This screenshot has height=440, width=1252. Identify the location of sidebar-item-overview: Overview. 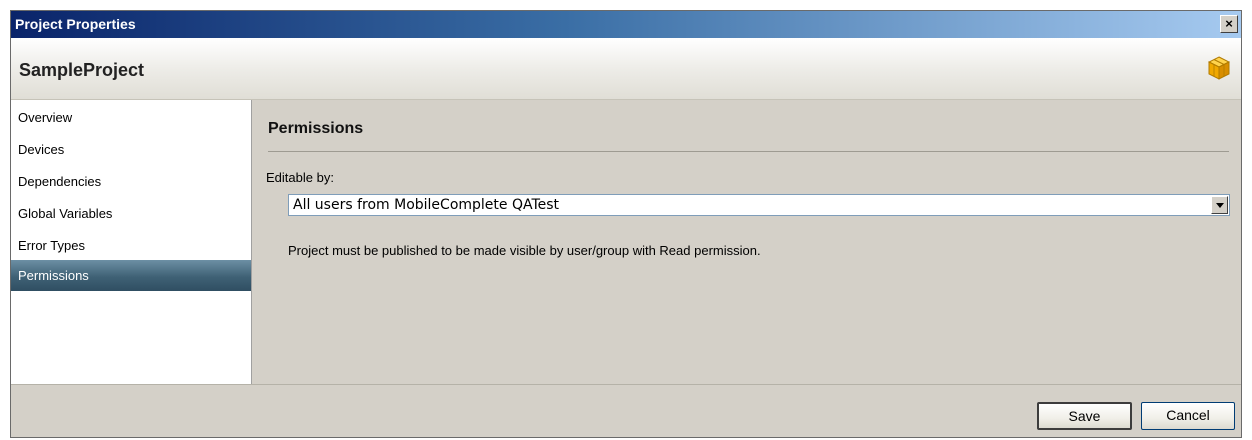
(131, 116).